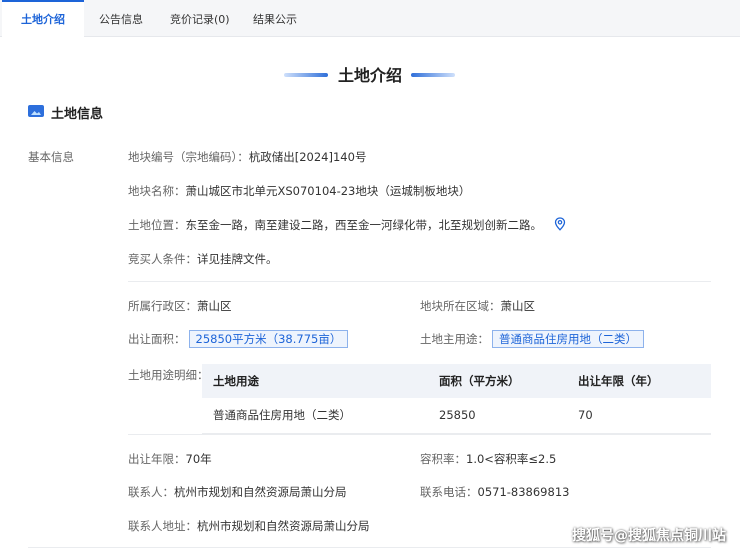  Describe the element at coordinates (511, 459) in the screenshot. I see `far-value: 1.0<容积率≤2.5` at that location.